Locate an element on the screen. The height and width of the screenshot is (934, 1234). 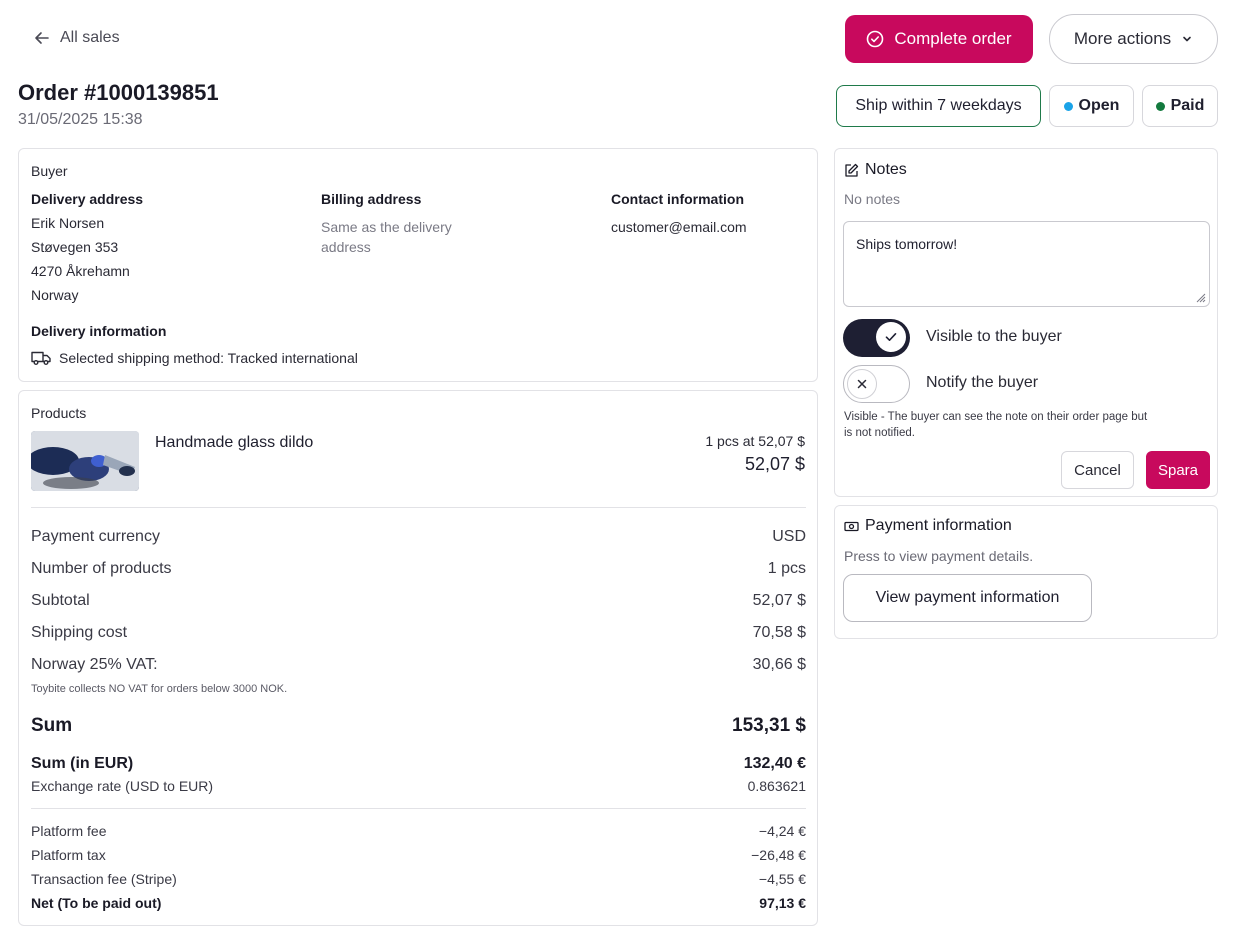
close-icon is located at coordinates (862, 384).